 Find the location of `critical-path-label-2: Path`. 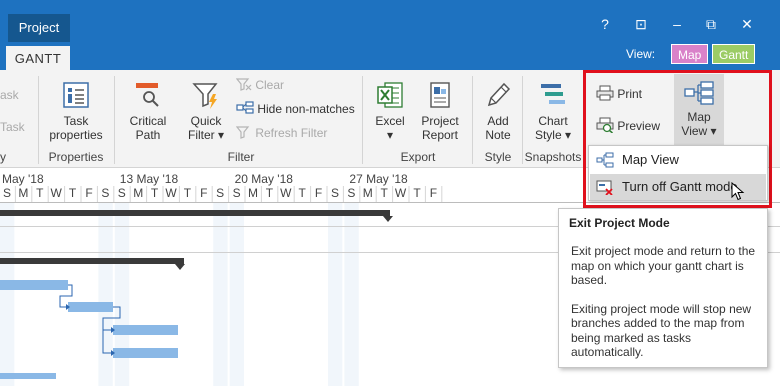

critical-path-label-2: Path is located at coordinates (148, 135).